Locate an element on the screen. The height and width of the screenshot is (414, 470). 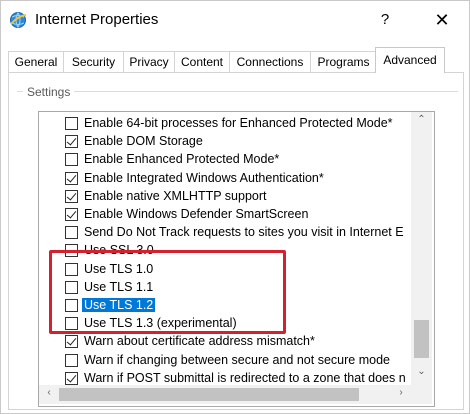
settings-group-line is located at coordinates (237, 91).